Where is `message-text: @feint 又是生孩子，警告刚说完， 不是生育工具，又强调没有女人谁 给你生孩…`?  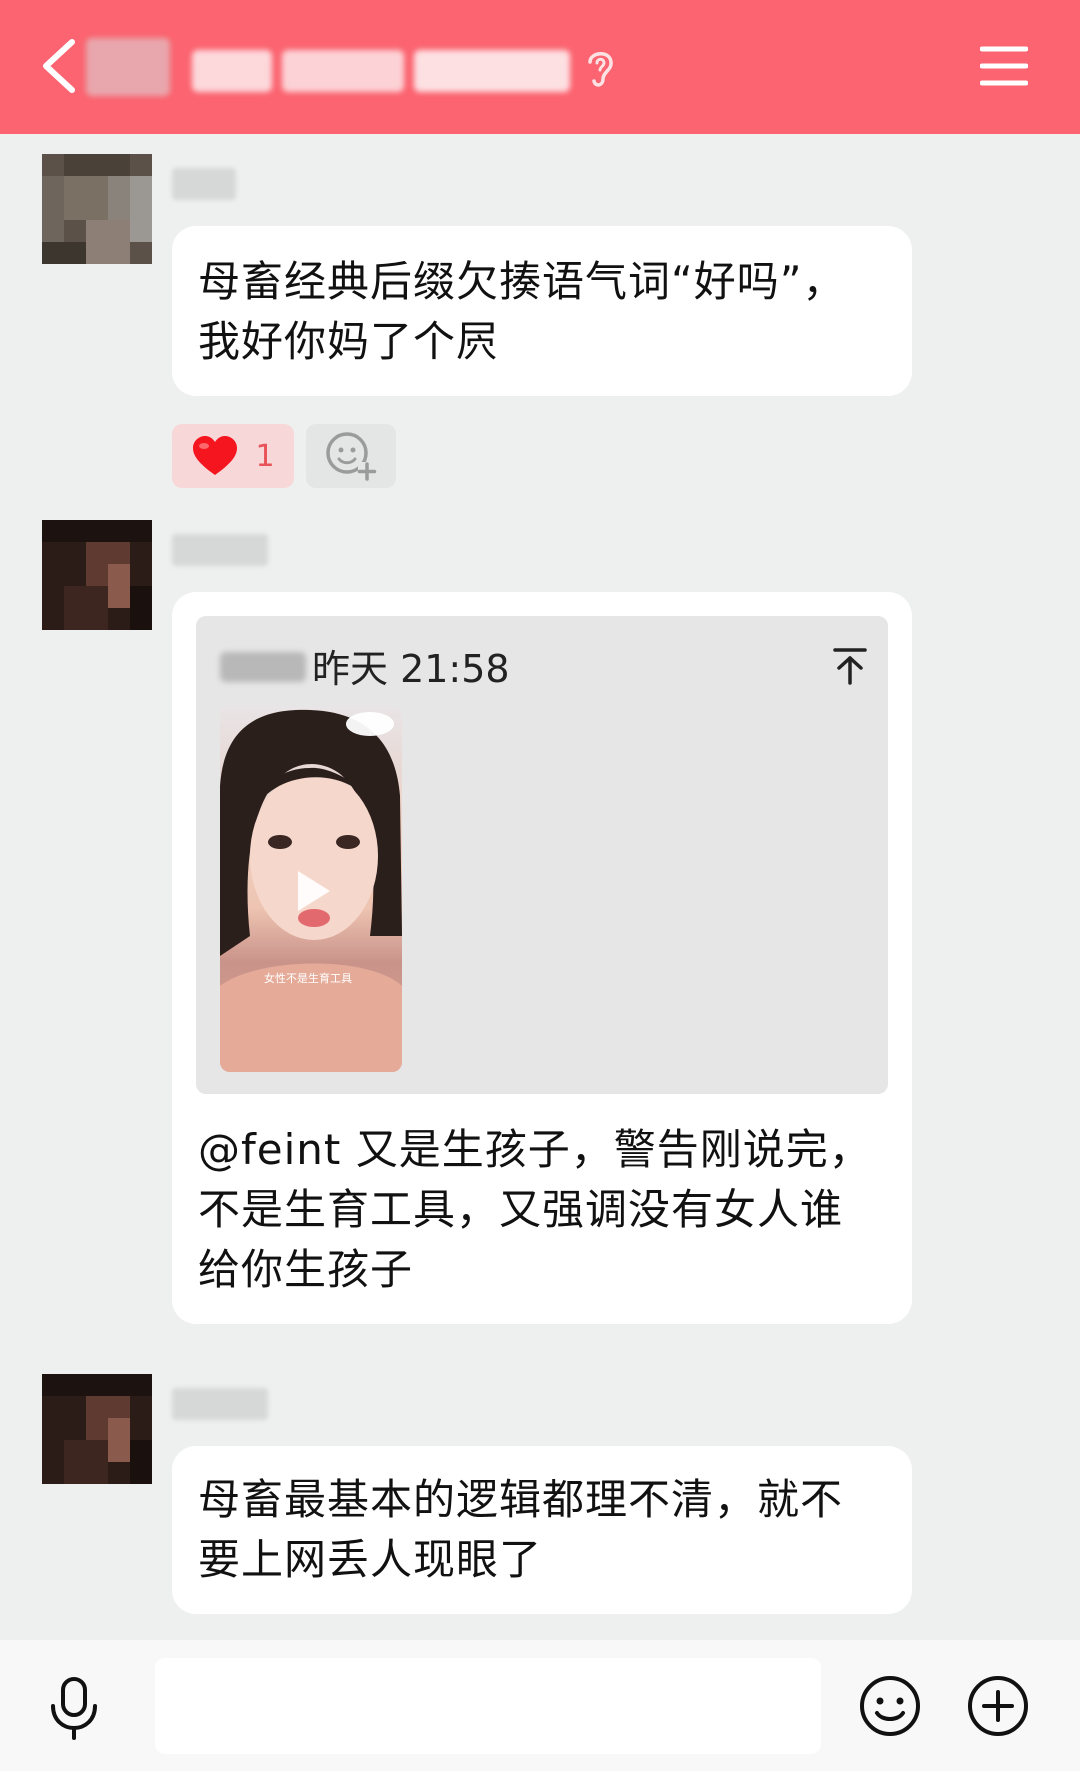
message-text: @feint 又是生孩子，警告刚说完， 不是生育工具，又强调没有女人谁 给你生孩… is located at coordinates (535, 1210).